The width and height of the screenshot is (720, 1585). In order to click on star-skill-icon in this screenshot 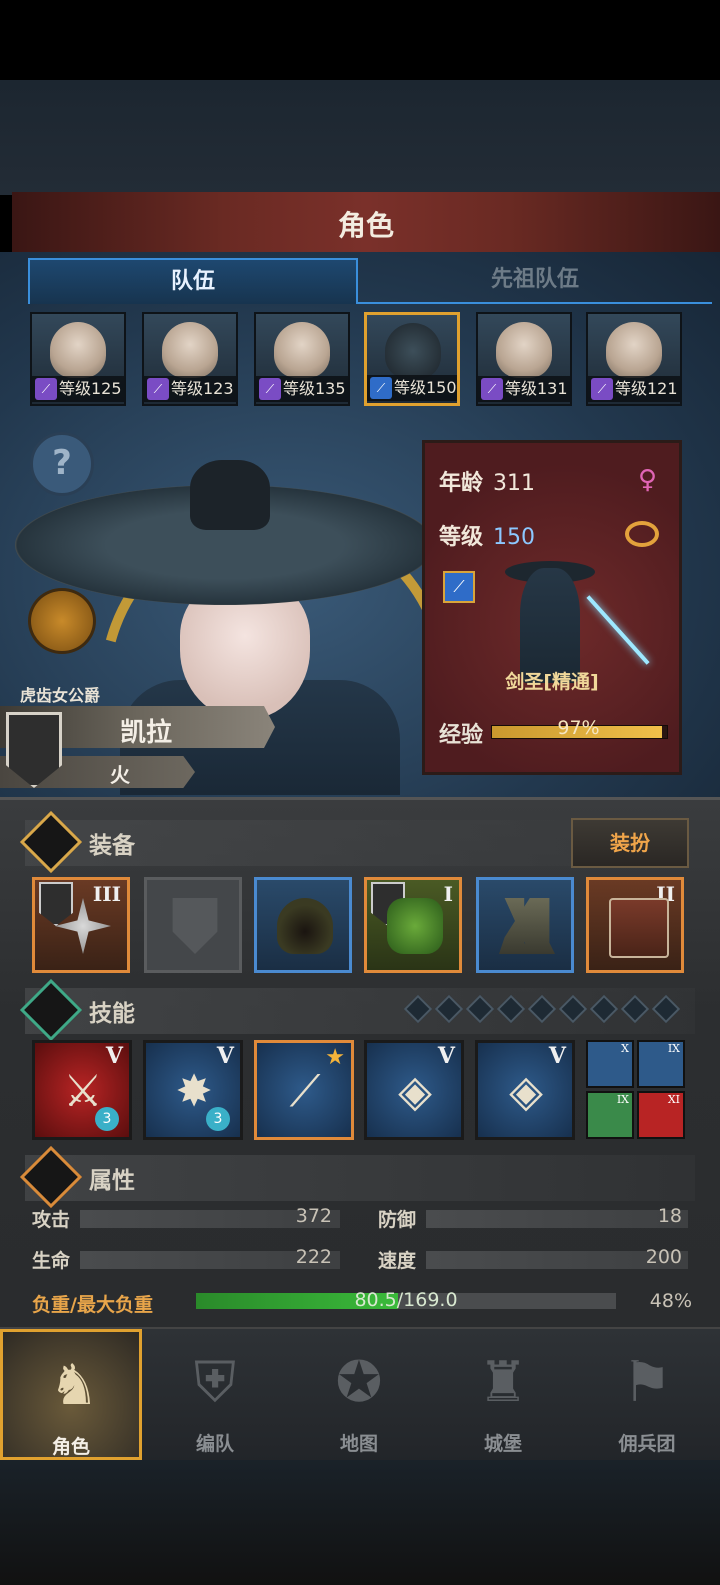, I will do `click(51, 1010)`.